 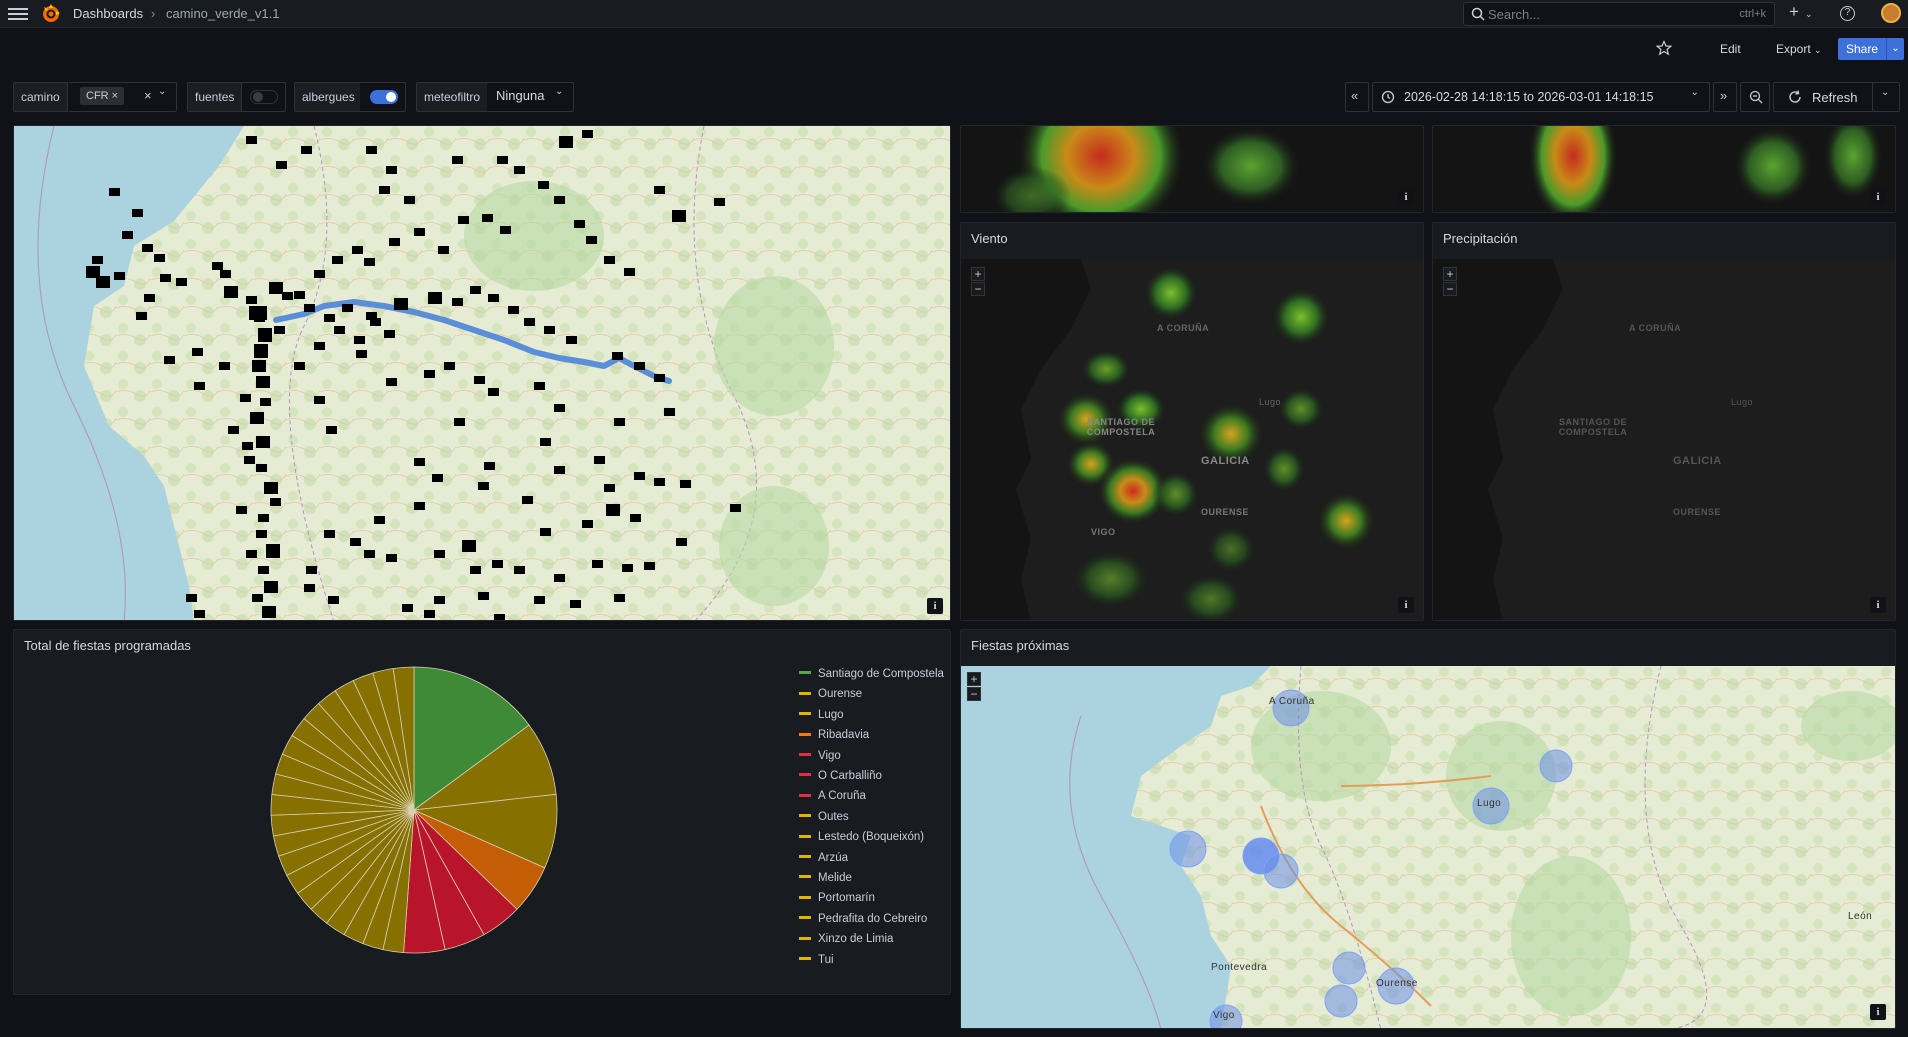 I want to click on legend-item: Lugo, so click(x=821, y=715).